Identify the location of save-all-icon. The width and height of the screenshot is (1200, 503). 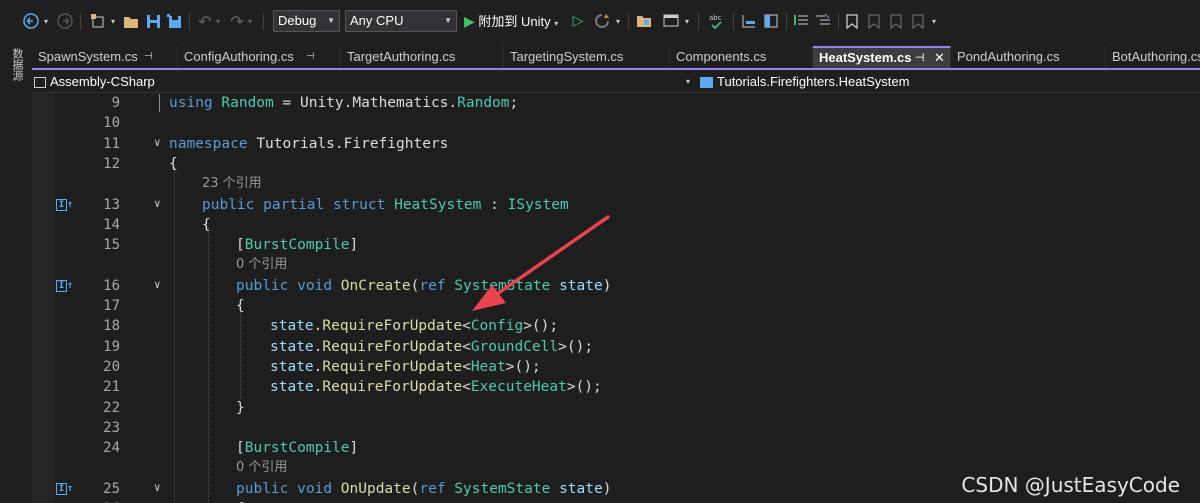
(174, 21).